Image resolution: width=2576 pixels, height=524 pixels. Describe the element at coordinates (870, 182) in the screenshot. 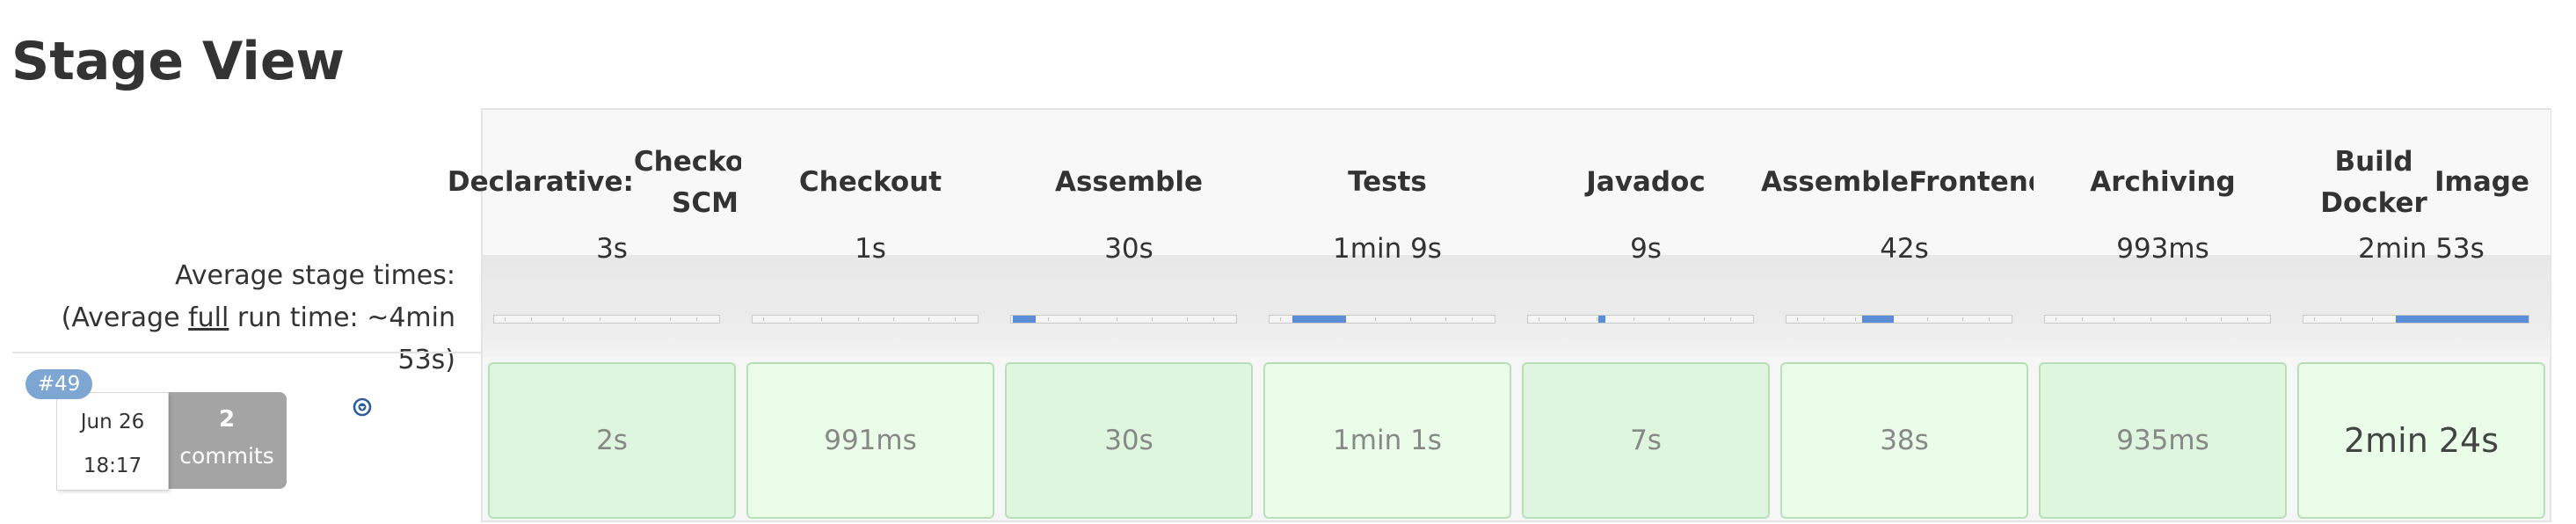

I see `stage-name-line1: Checkout` at that location.